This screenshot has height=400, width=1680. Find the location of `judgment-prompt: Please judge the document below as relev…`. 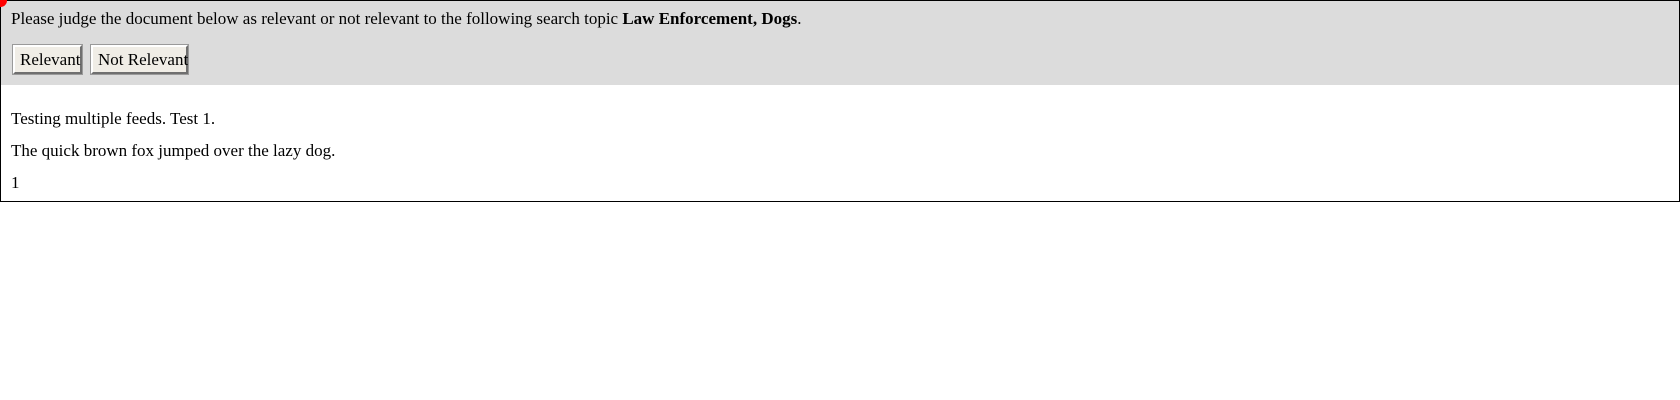

judgment-prompt: Please judge the document below as relev… is located at coordinates (406, 19).